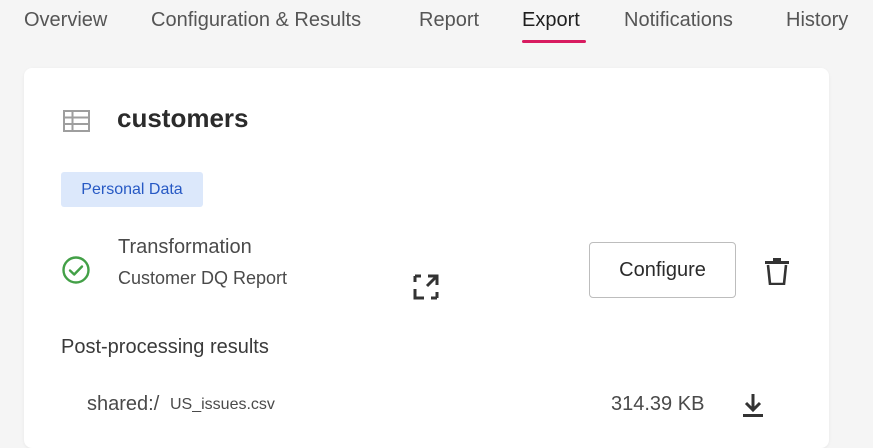  I want to click on file-size: 314.39 KB, so click(658, 404).